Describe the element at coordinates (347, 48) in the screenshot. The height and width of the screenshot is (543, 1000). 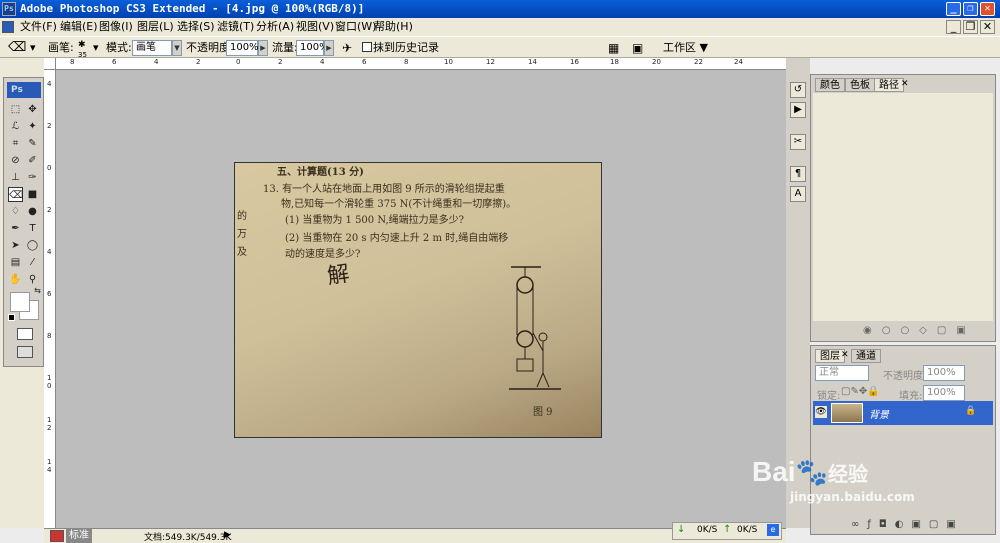
I see `airbrush-icon: ✈` at that location.